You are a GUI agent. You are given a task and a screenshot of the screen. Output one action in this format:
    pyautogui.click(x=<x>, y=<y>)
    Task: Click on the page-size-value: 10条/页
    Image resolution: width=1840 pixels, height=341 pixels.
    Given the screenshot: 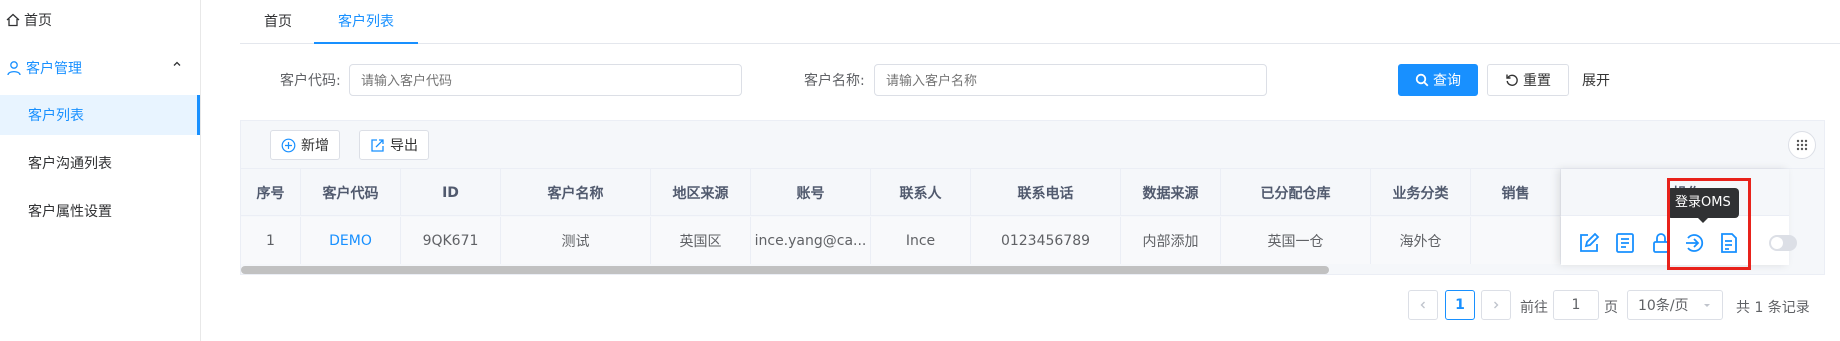 What is the action you would take?
    pyautogui.click(x=1663, y=306)
    